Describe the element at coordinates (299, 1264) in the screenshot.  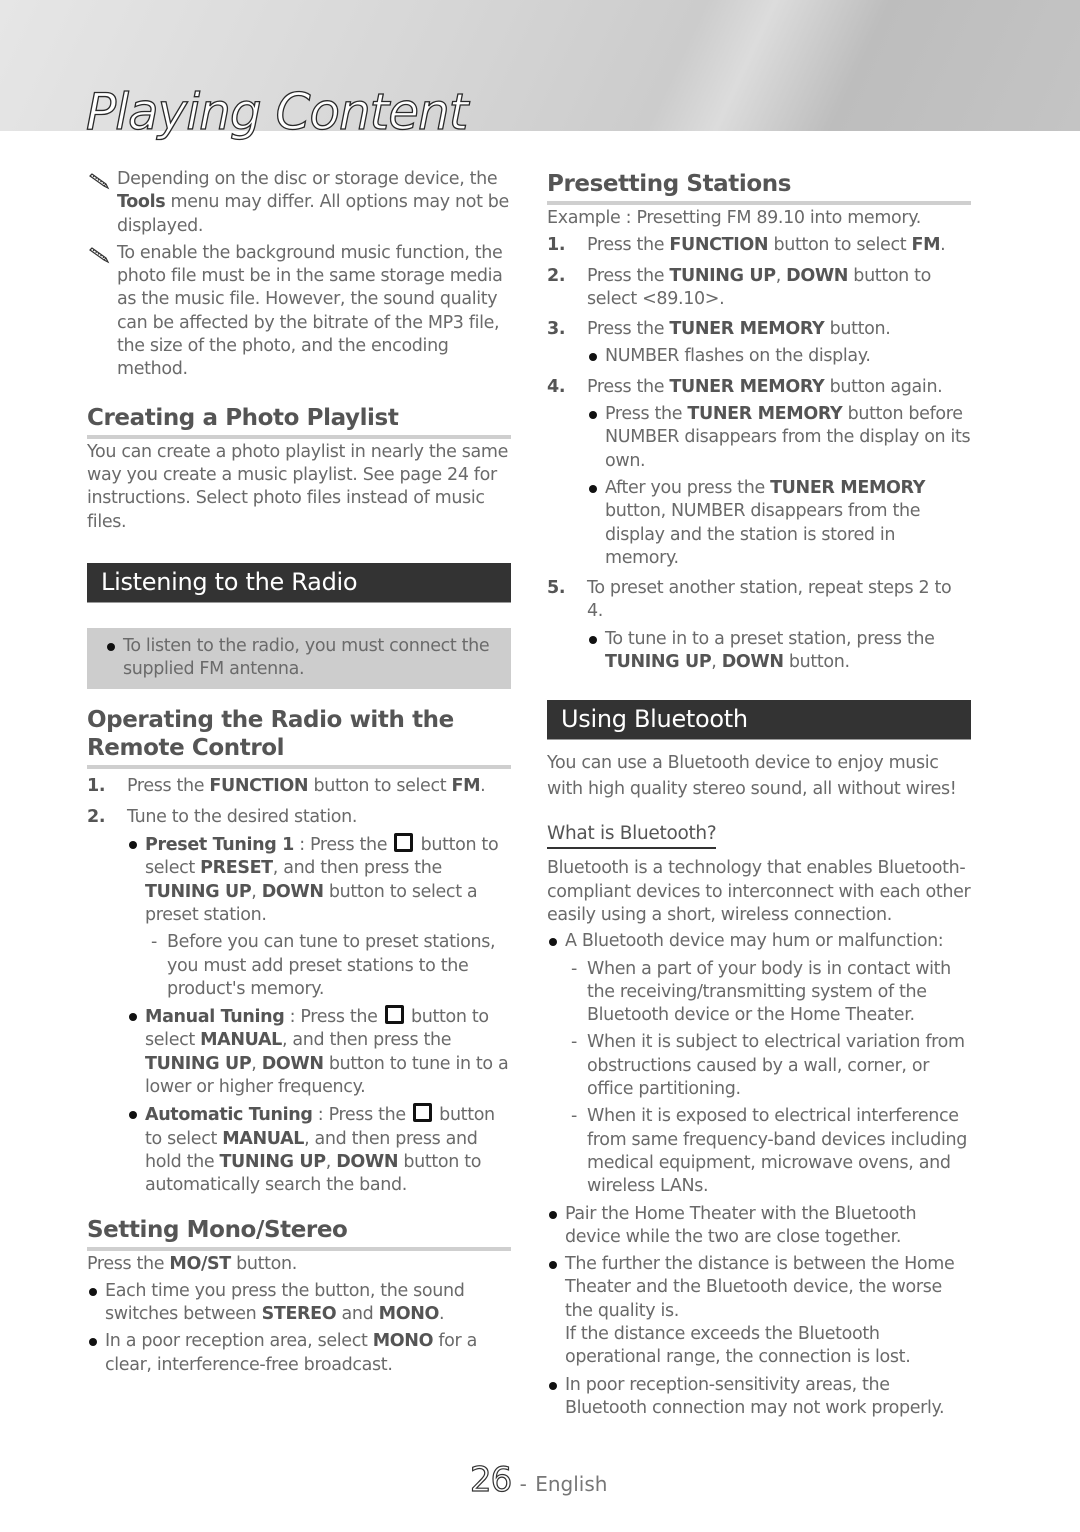
I see `mono-intro: Press the MO/ST button.` at that location.